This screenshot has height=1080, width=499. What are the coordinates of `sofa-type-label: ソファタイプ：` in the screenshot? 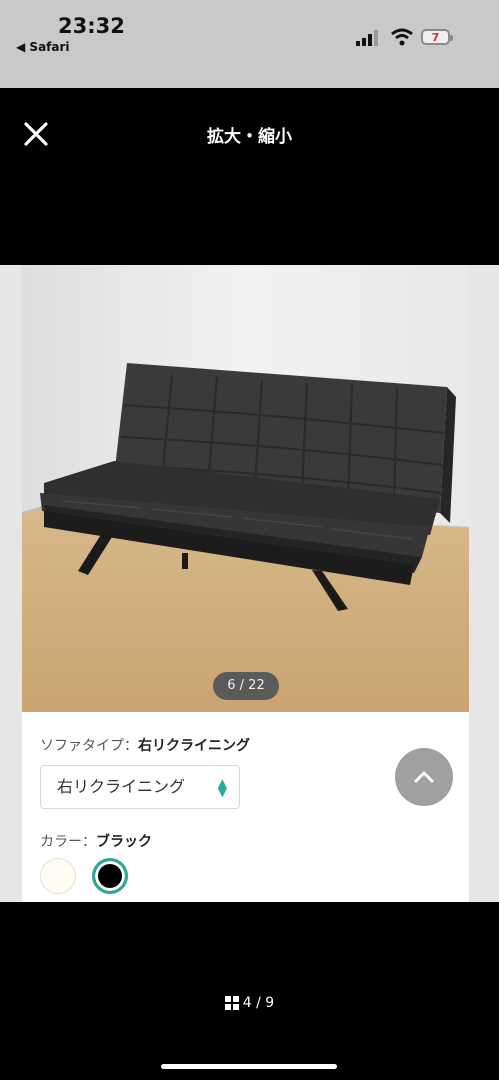 It's located at (89, 746).